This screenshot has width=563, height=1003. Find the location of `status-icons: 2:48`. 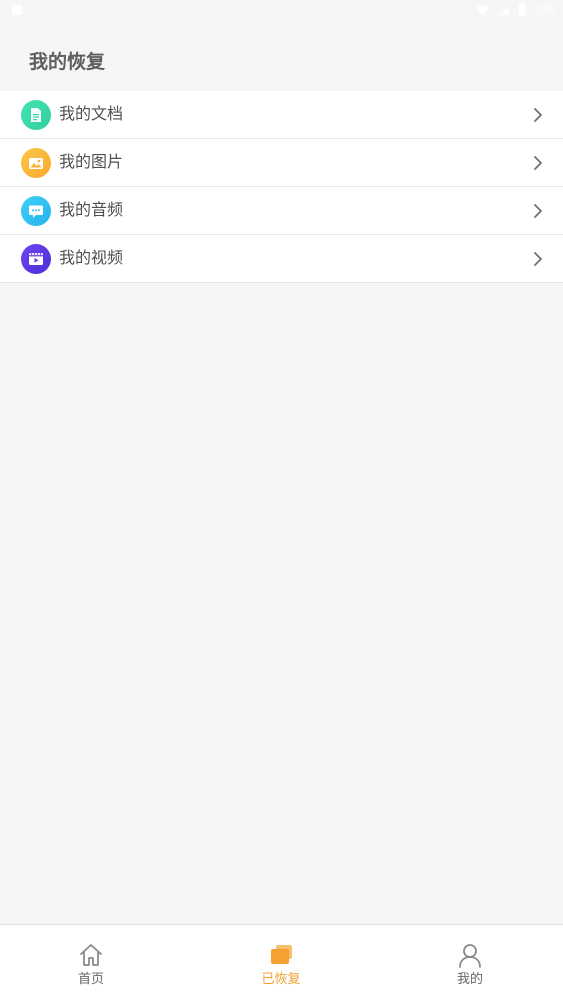

status-icons: 2:48 is located at coordinates (515, 9).